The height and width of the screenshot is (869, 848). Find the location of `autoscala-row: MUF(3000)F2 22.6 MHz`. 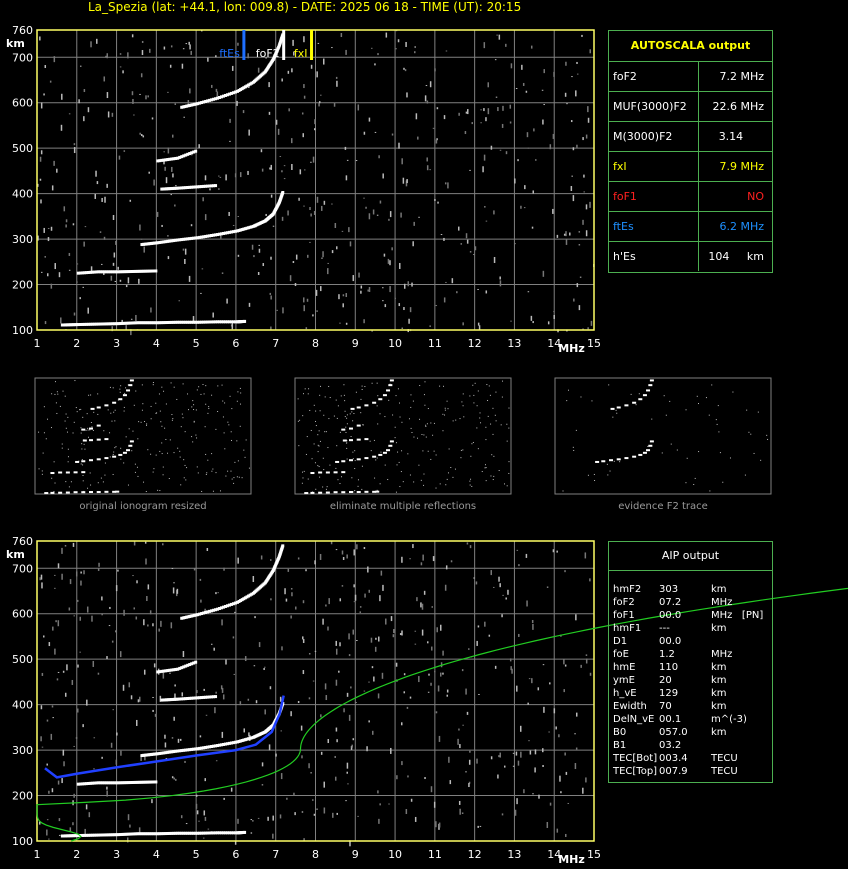

autoscala-row: MUF(3000)F2 22.6 MHz is located at coordinates (690, 106).